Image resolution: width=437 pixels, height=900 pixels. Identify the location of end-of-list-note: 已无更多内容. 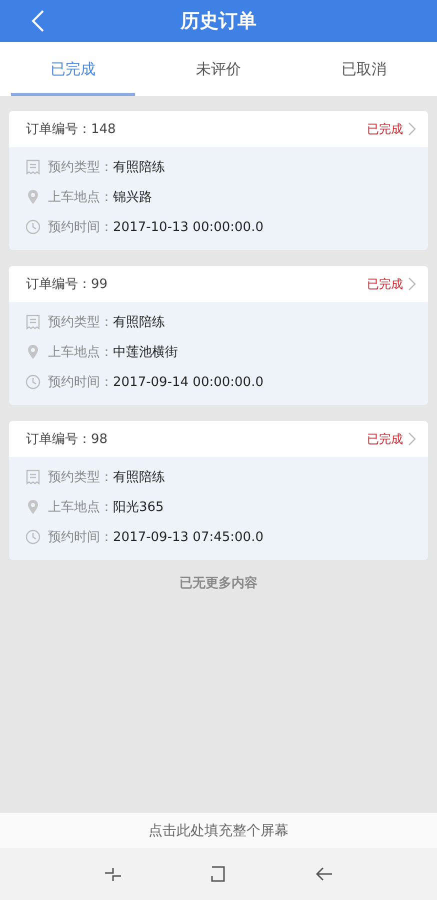
(218, 583).